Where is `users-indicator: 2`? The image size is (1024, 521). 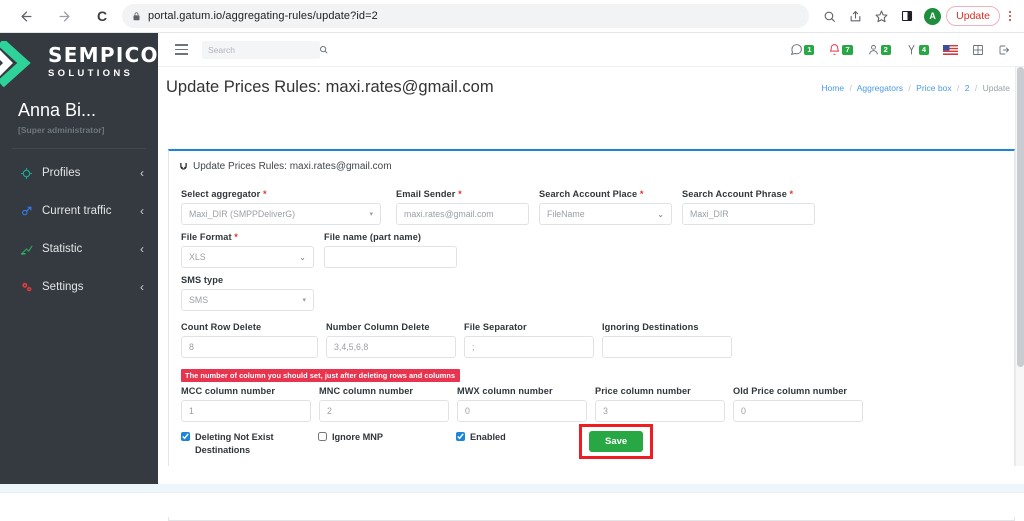
users-indicator: 2 is located at coordinates (879, 49).